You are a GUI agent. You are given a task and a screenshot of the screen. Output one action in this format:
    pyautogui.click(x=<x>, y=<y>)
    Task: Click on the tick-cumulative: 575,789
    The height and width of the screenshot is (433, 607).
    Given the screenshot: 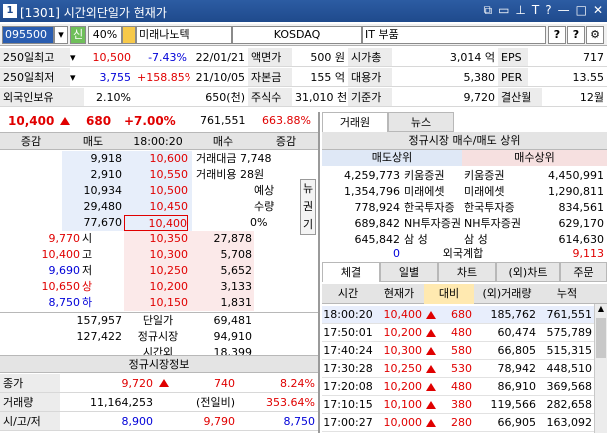 What is the action you would take?
    pyautogui.click(x=569, y=332)
    